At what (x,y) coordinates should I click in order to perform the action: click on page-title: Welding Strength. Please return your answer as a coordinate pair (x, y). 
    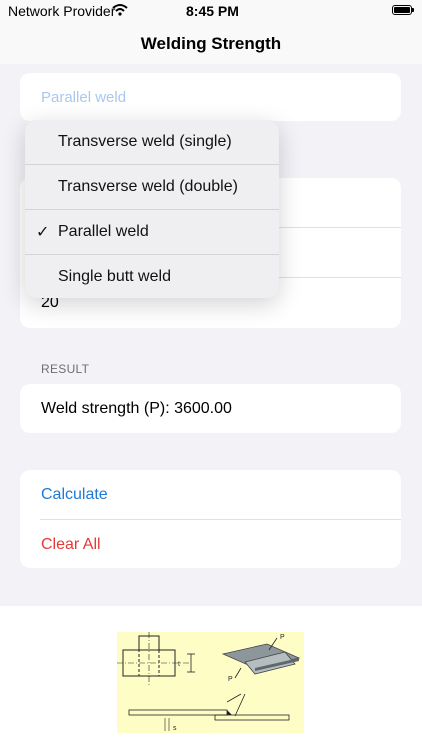
    Looking at the image, I should click on (211, 43).